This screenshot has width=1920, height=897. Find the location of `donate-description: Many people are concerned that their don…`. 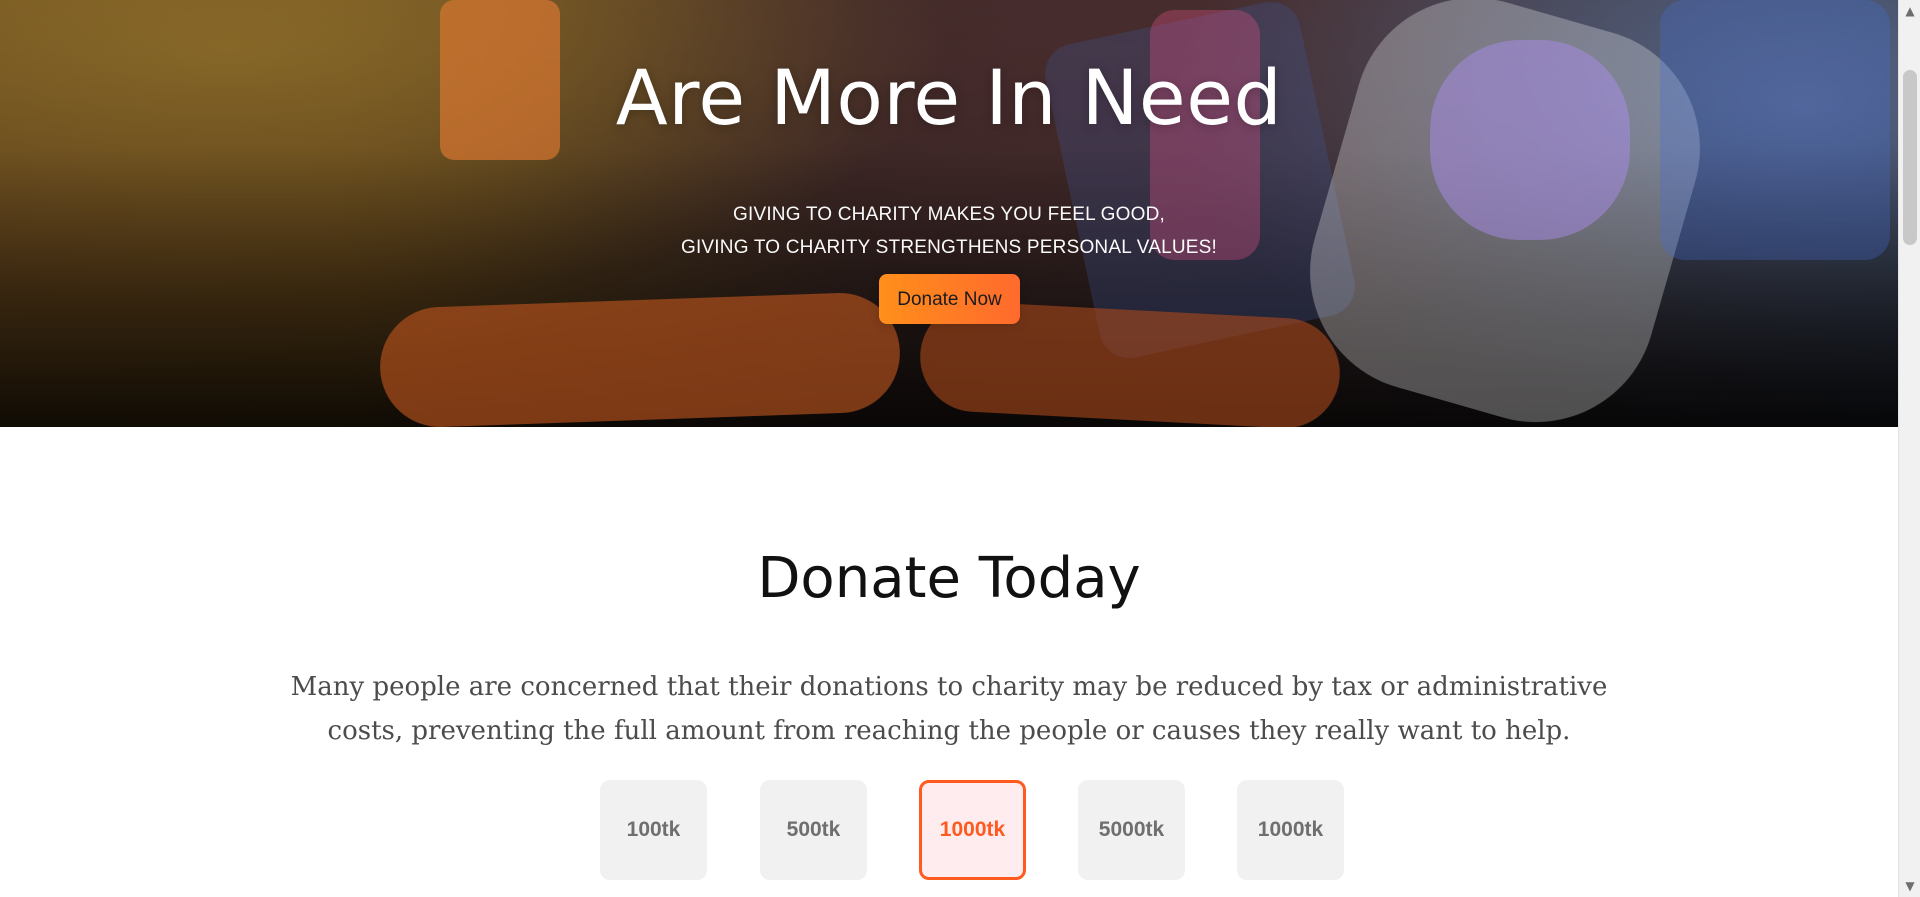

donate-description: Many people are concerned that their don… is located at coordinates (949, 709).